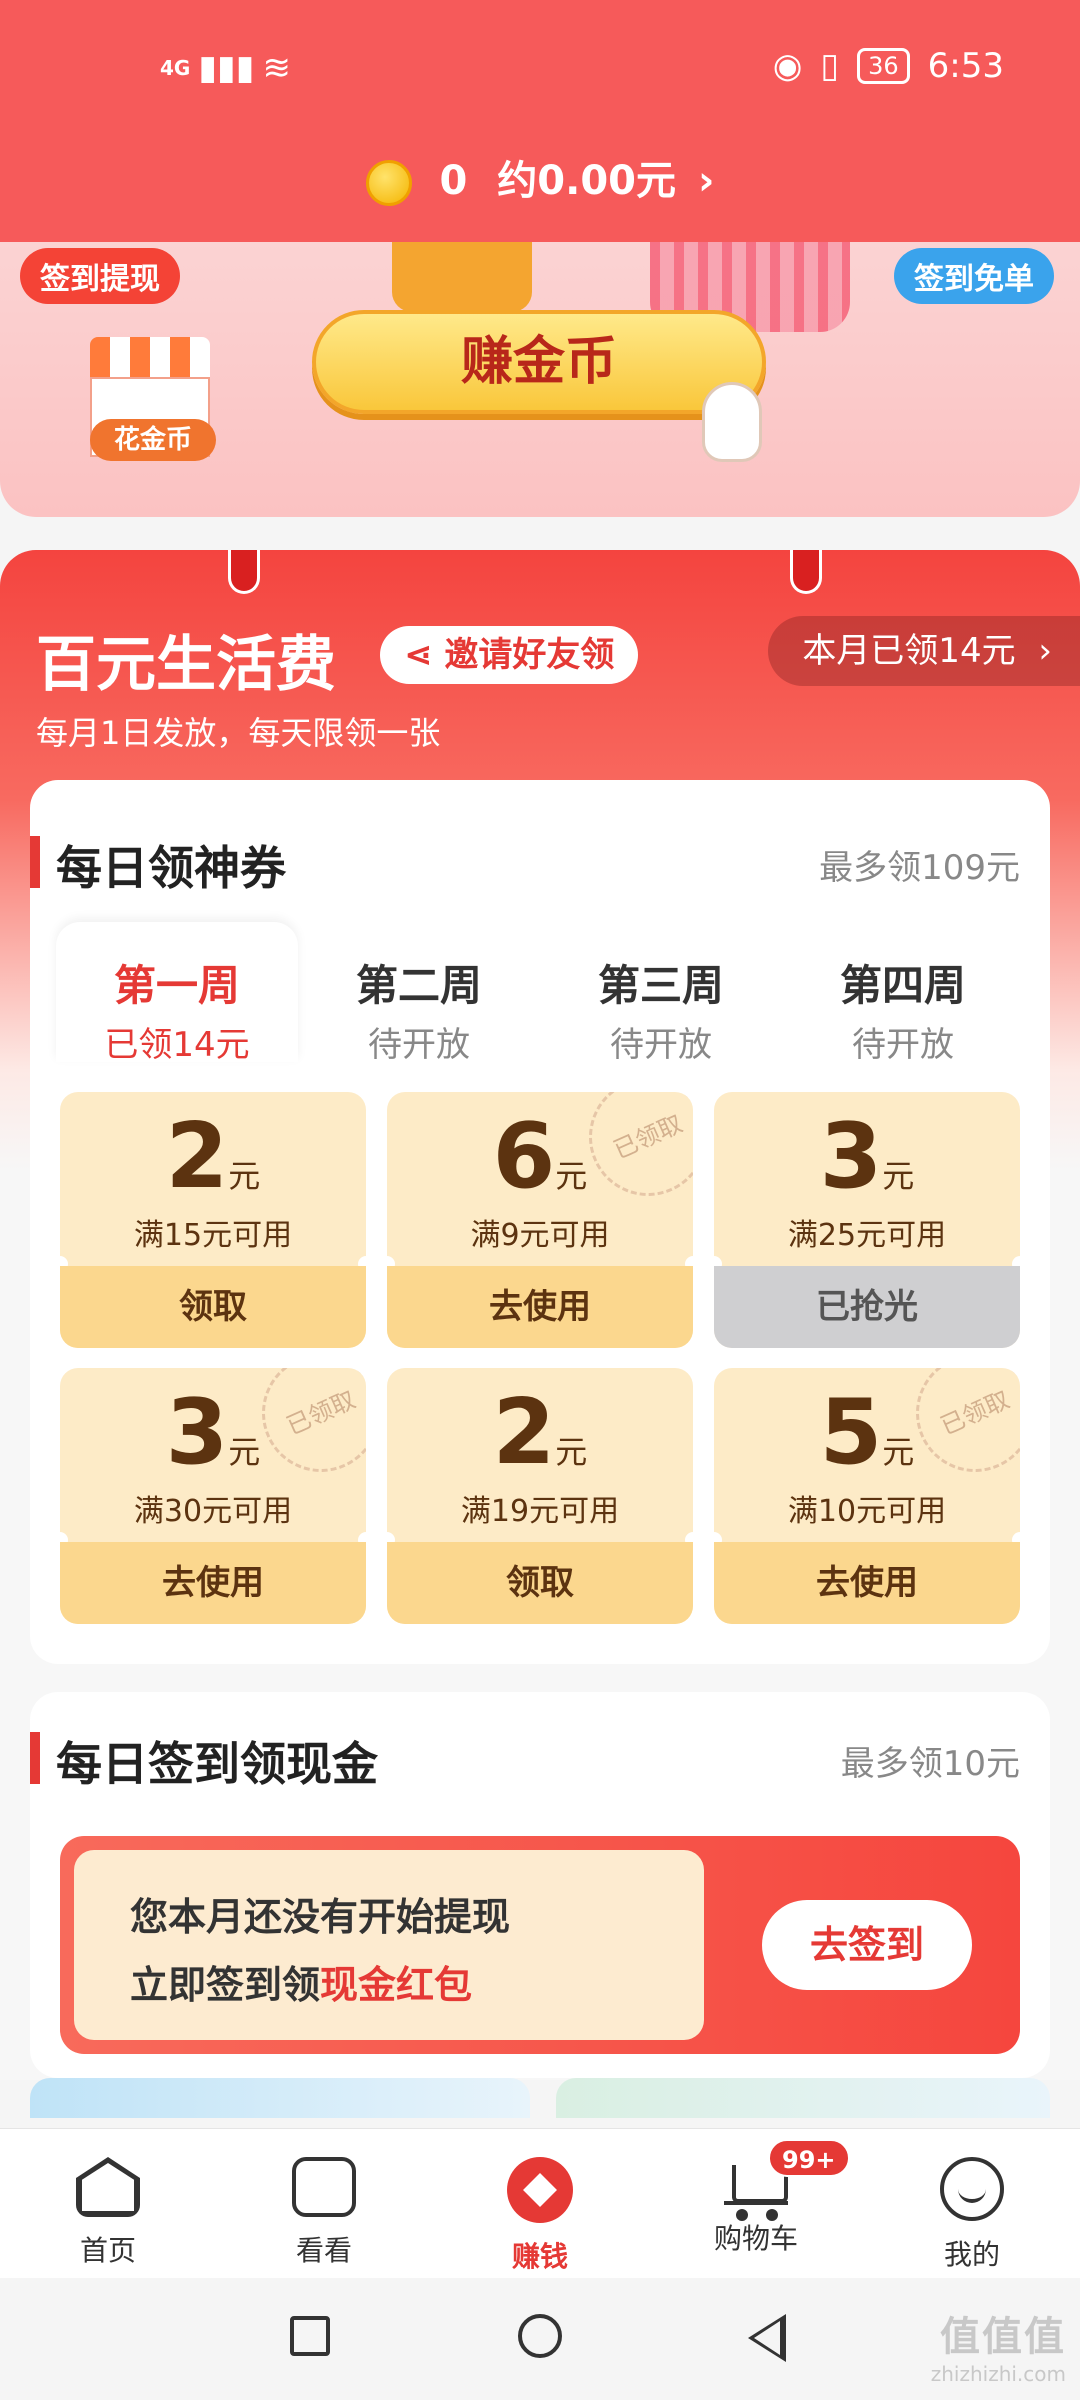  I want to click on bottom-navigation: 首页 看看 赚钱 99+ 购物车 我的, so click(540, 2203).